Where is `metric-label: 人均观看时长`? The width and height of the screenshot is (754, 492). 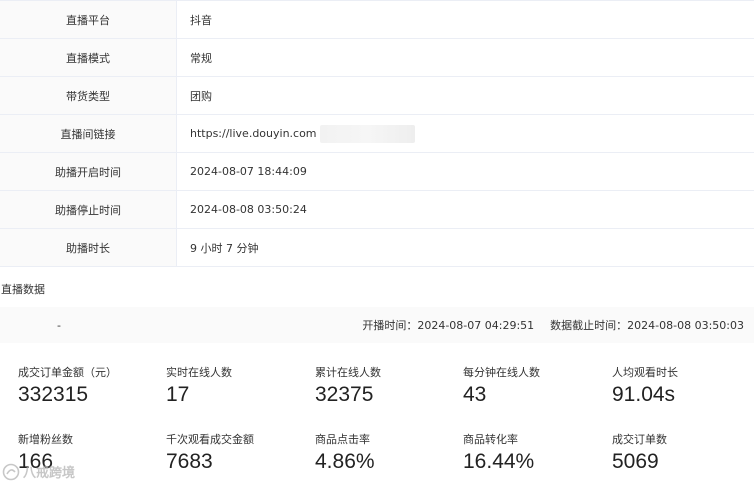
metric-label: 人均观看时长 is located at coordinates (645, 372).